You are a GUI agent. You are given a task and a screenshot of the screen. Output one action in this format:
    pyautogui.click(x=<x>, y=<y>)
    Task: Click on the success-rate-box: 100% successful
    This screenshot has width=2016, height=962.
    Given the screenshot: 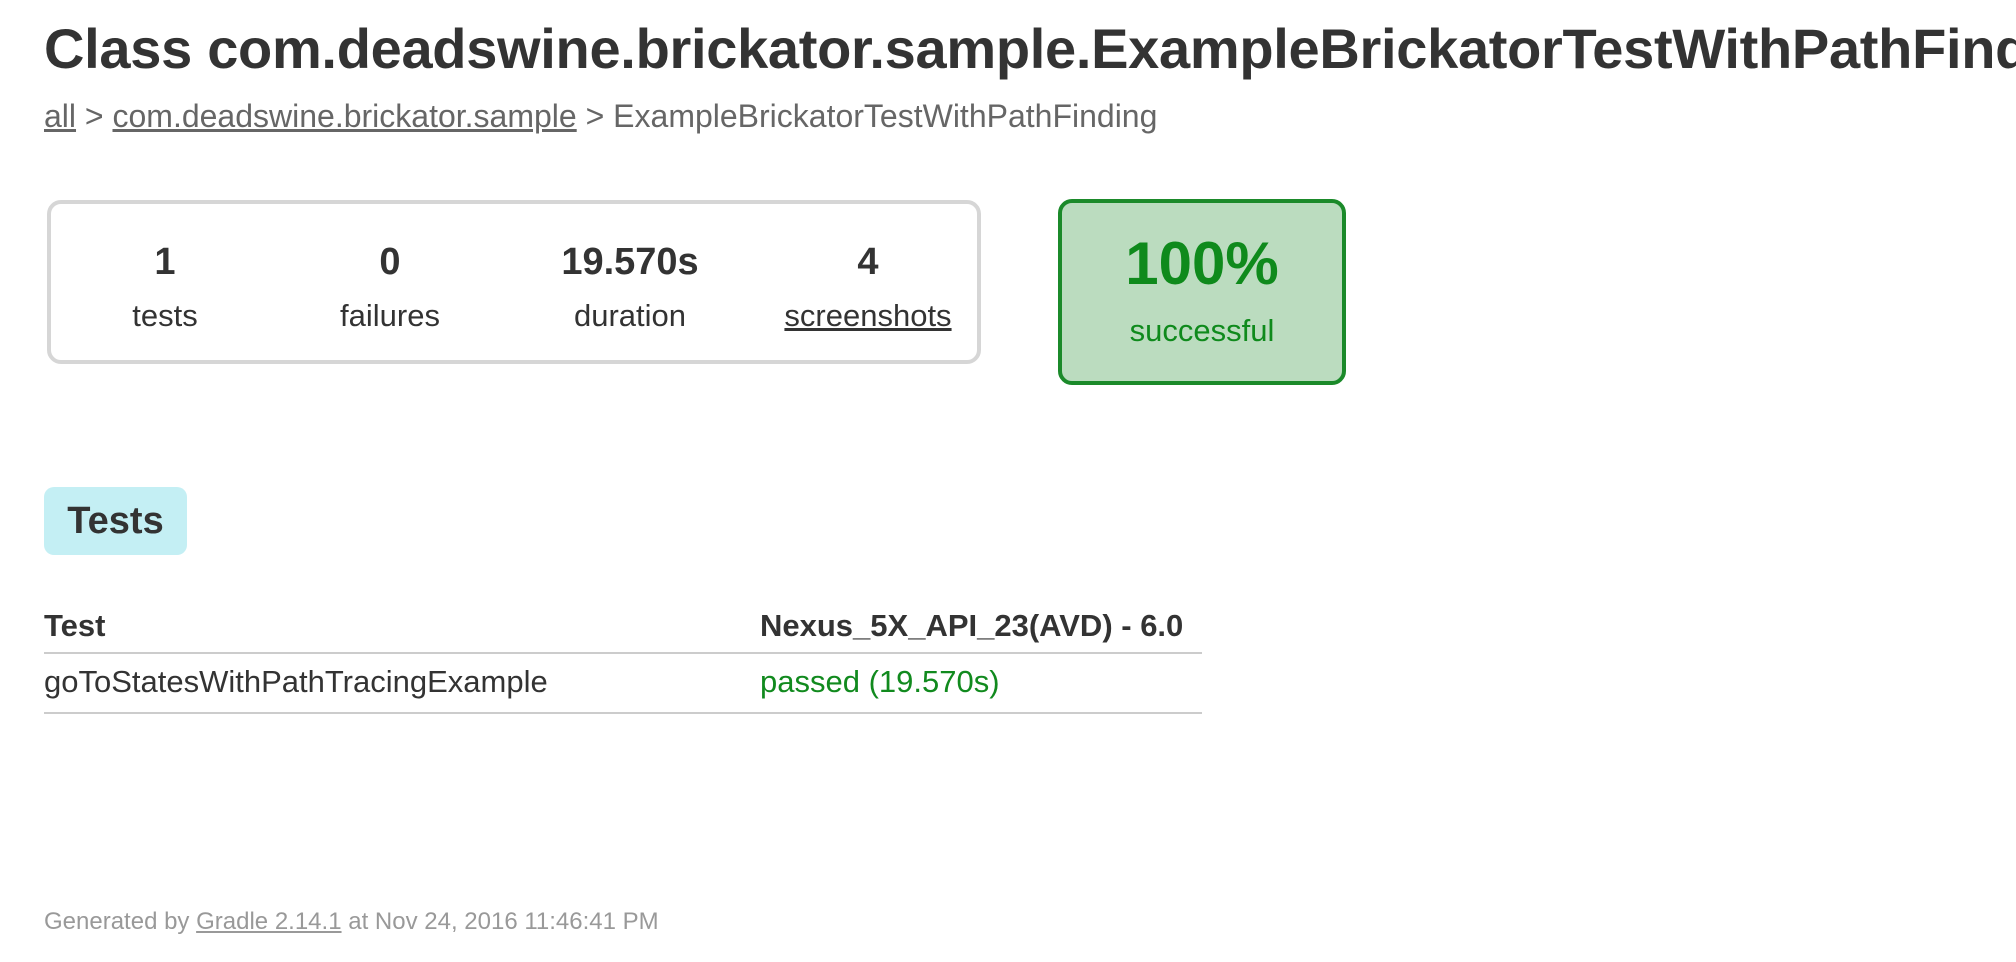 What is the action you would take?
    pyautogui.click(x=1202, y=292)
    